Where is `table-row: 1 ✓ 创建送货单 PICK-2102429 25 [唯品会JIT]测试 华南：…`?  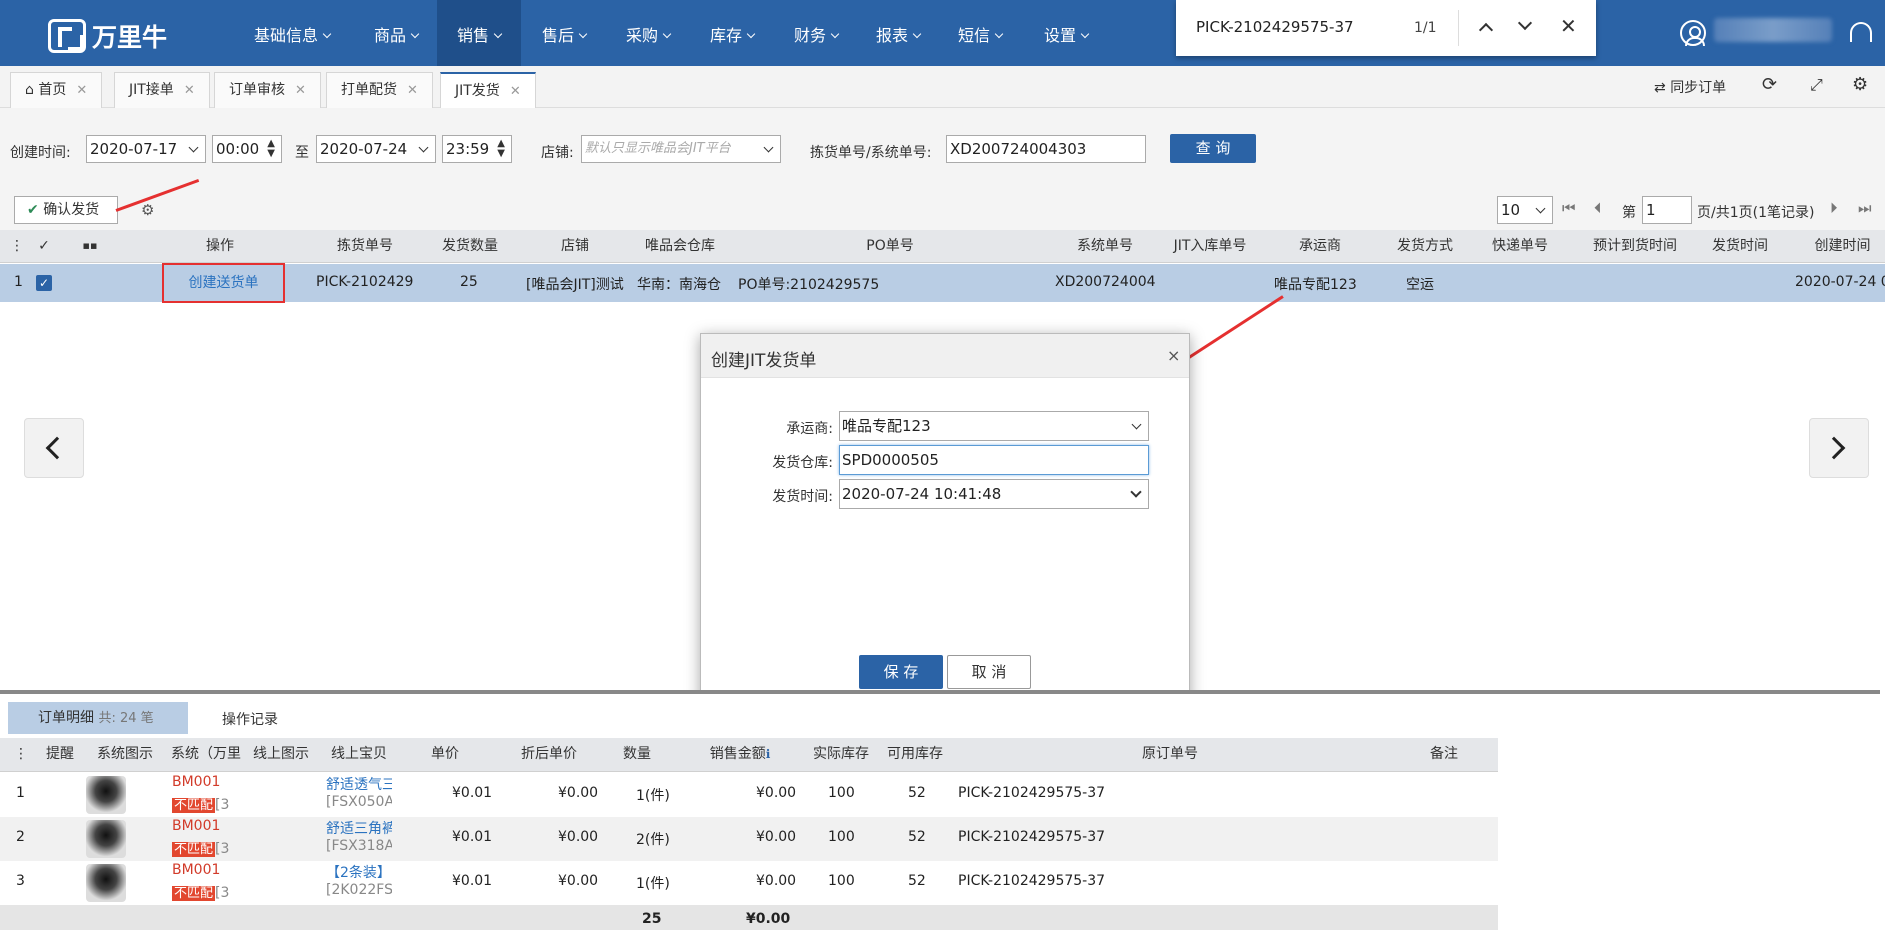 table-row: 1 ✓ 创建送货单 PICK-2102429 25 [唯品会JIT]测试 华南：… is located at coordinates (942, 283).